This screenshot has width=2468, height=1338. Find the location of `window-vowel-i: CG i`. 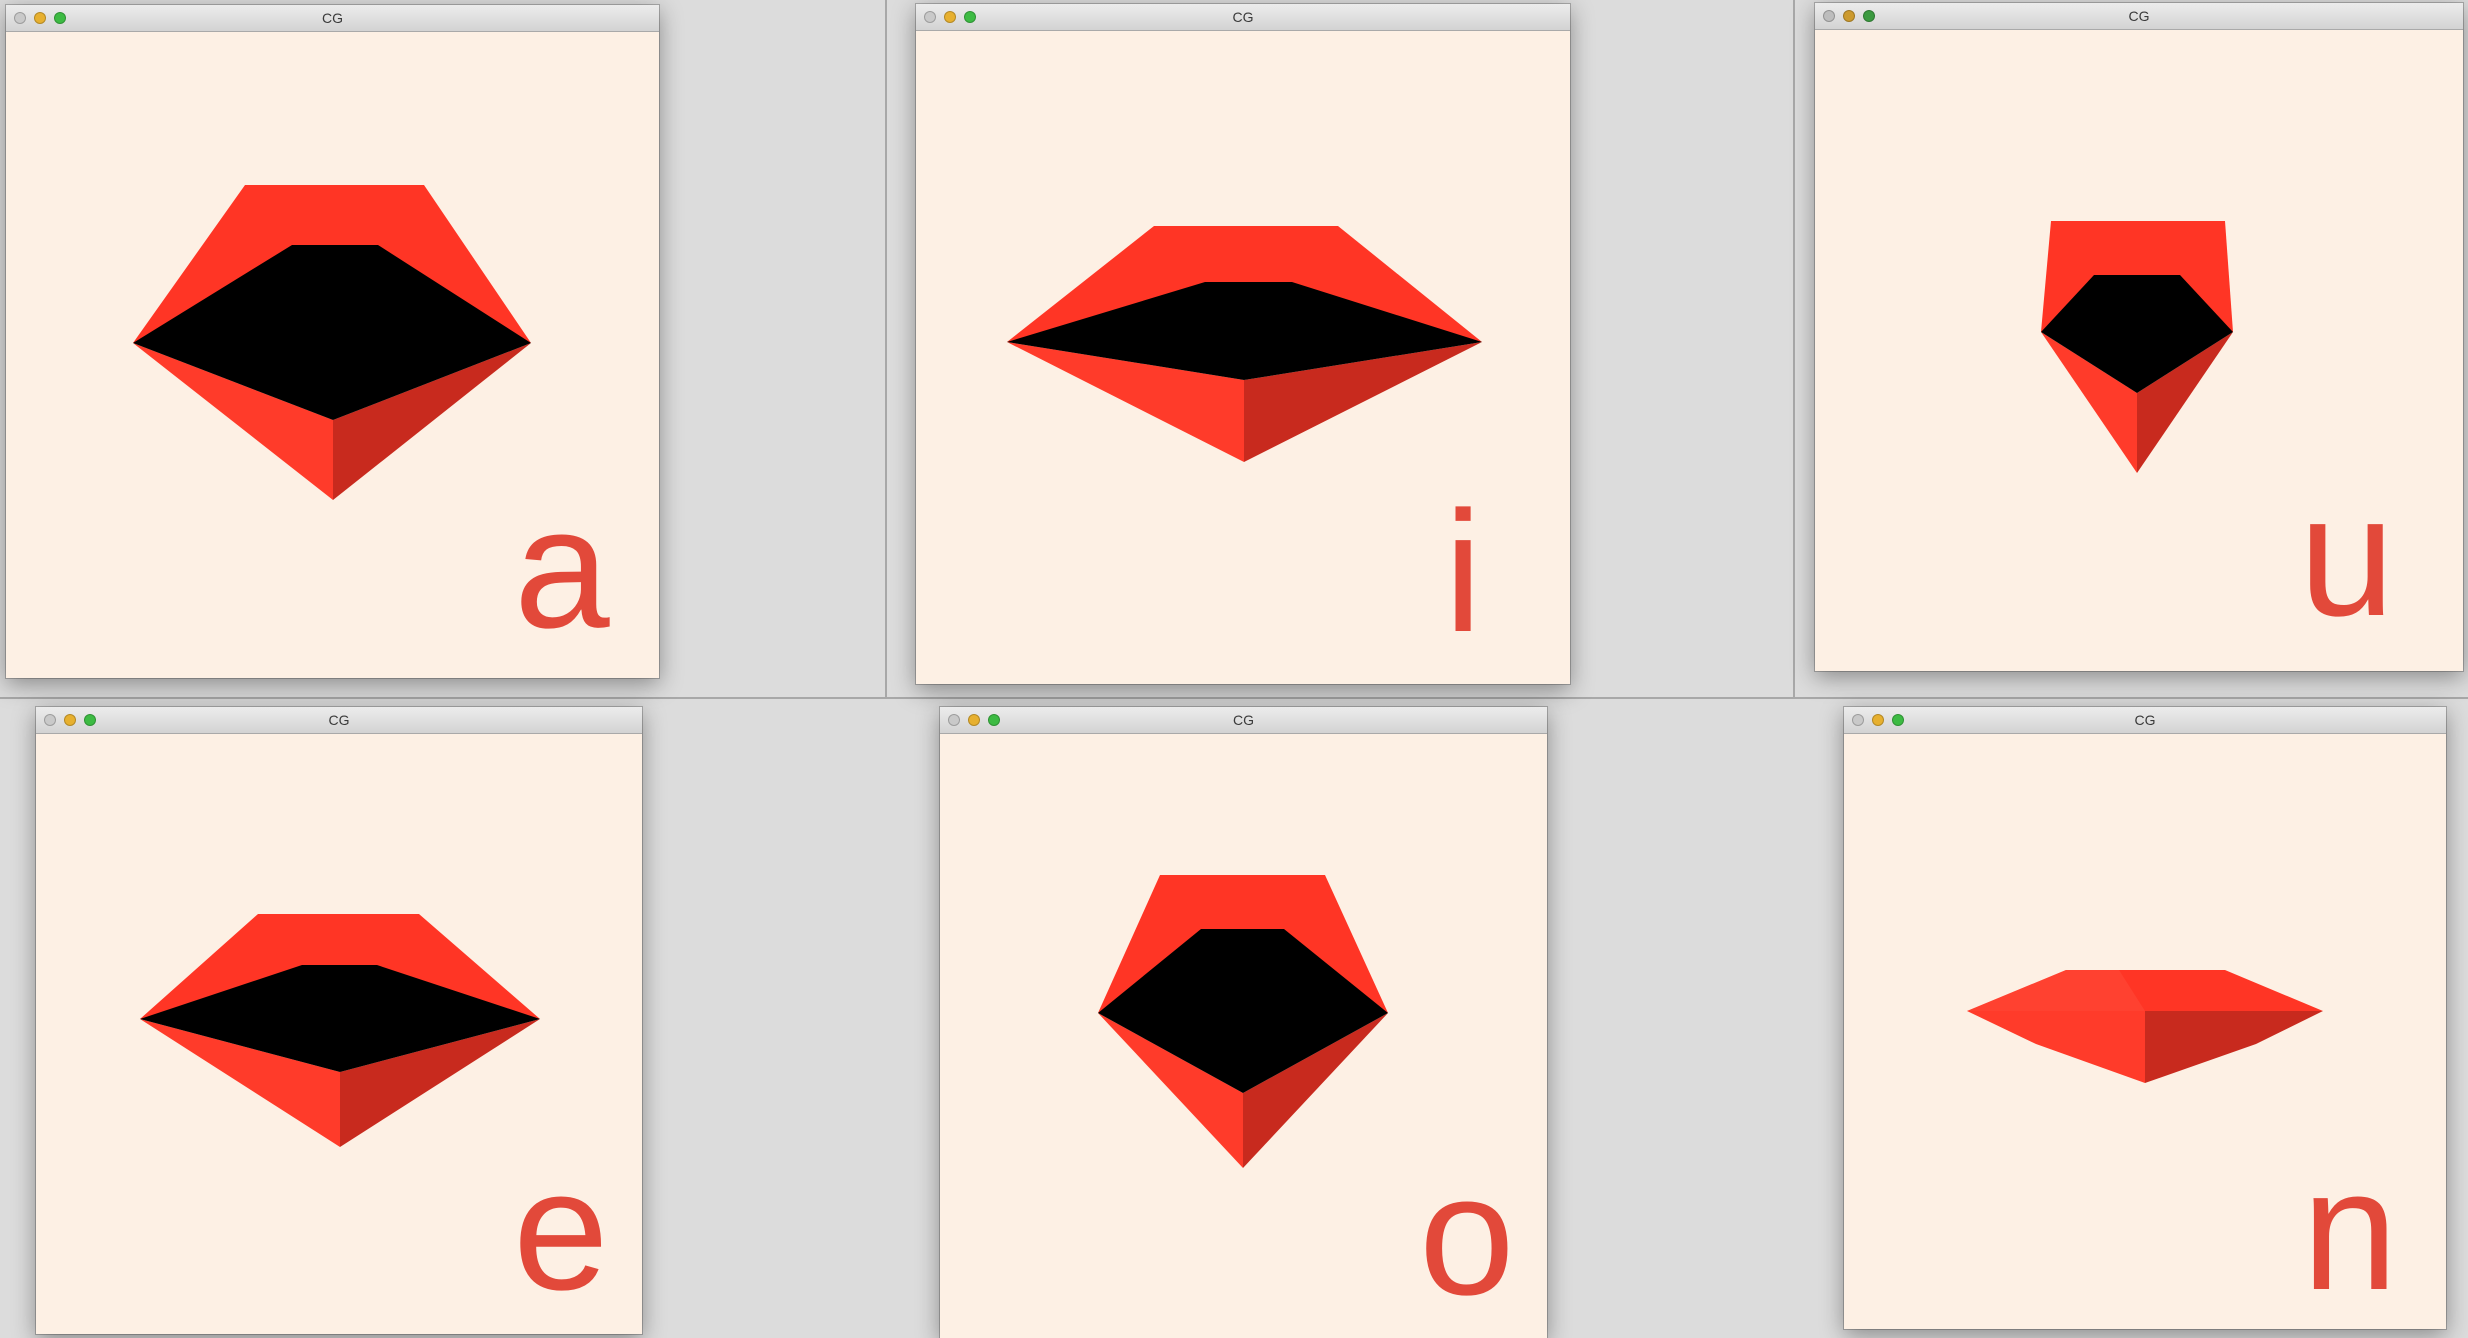

window-vowel-i: CG i is located at coordinates (1243, 344).